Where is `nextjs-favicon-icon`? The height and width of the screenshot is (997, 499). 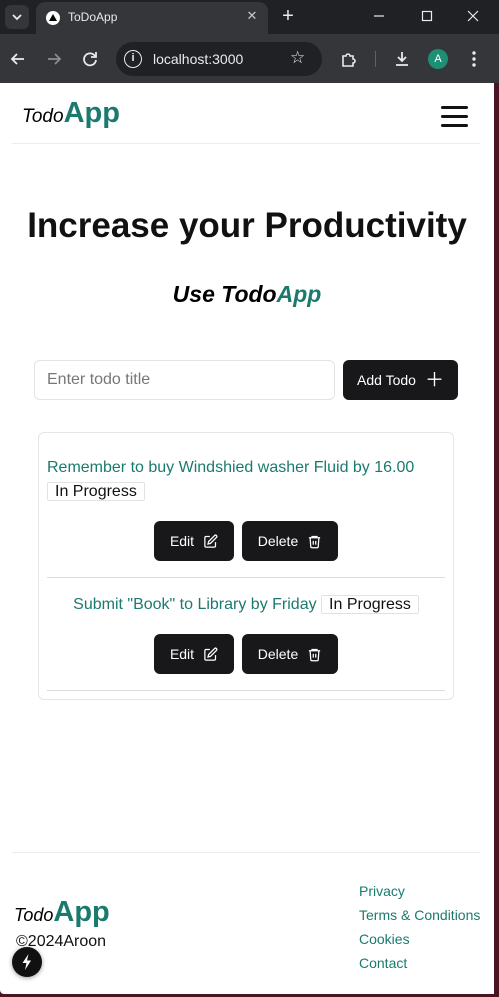 nextjs-favicon-icon is located at coordinates (53, 18).